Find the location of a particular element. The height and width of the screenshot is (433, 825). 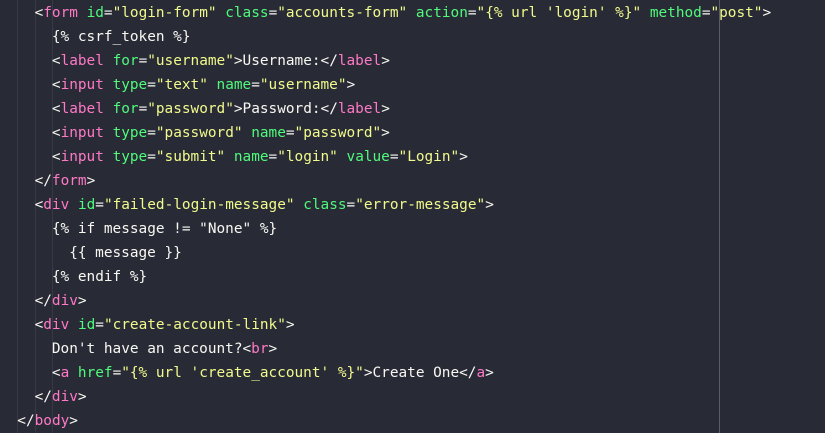

text-content: {% endif %} is located at coordinates (99, 277).